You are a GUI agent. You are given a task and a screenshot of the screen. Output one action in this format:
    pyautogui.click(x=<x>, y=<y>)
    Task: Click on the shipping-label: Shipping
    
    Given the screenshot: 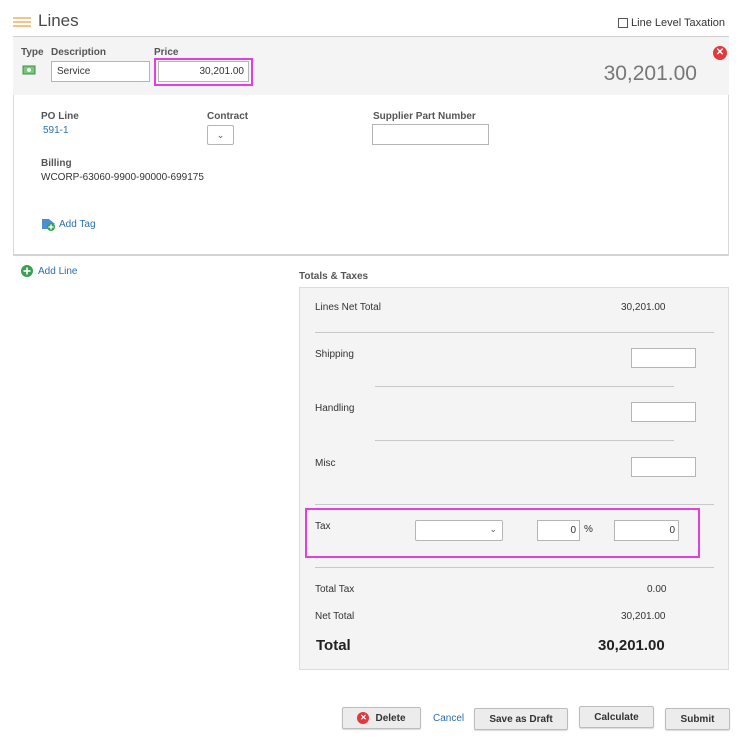 What is the action you would take?
    pyautogui.click(x=334, y=354)
    